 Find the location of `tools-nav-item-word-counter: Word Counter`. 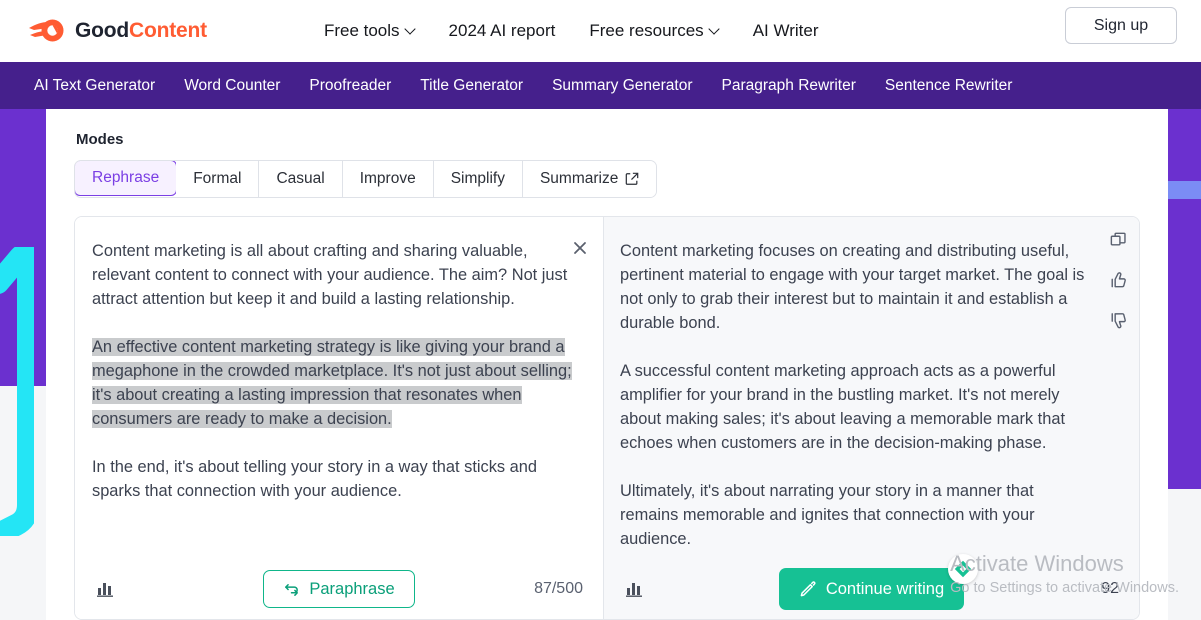

tools-nav-item-word-counter: Word Counter is located at coordinates (232, 86).